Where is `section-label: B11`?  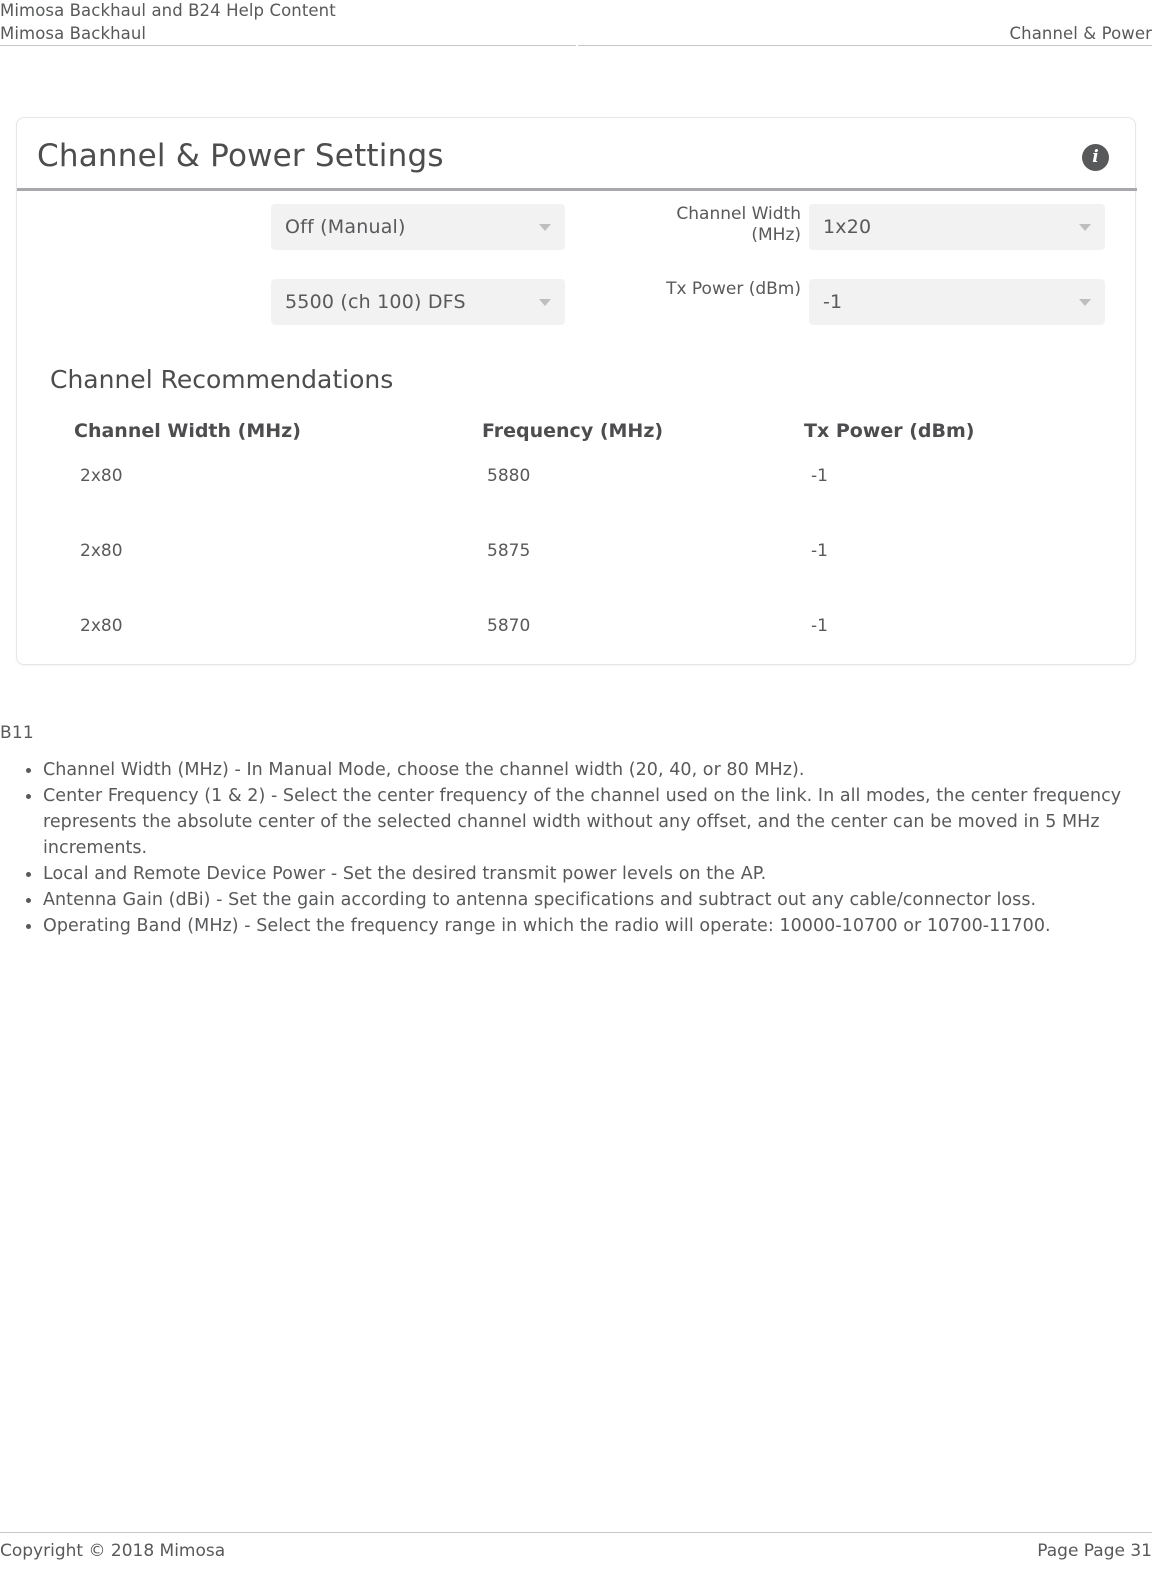
section-label: B11 is located at coordinates (17, 733).